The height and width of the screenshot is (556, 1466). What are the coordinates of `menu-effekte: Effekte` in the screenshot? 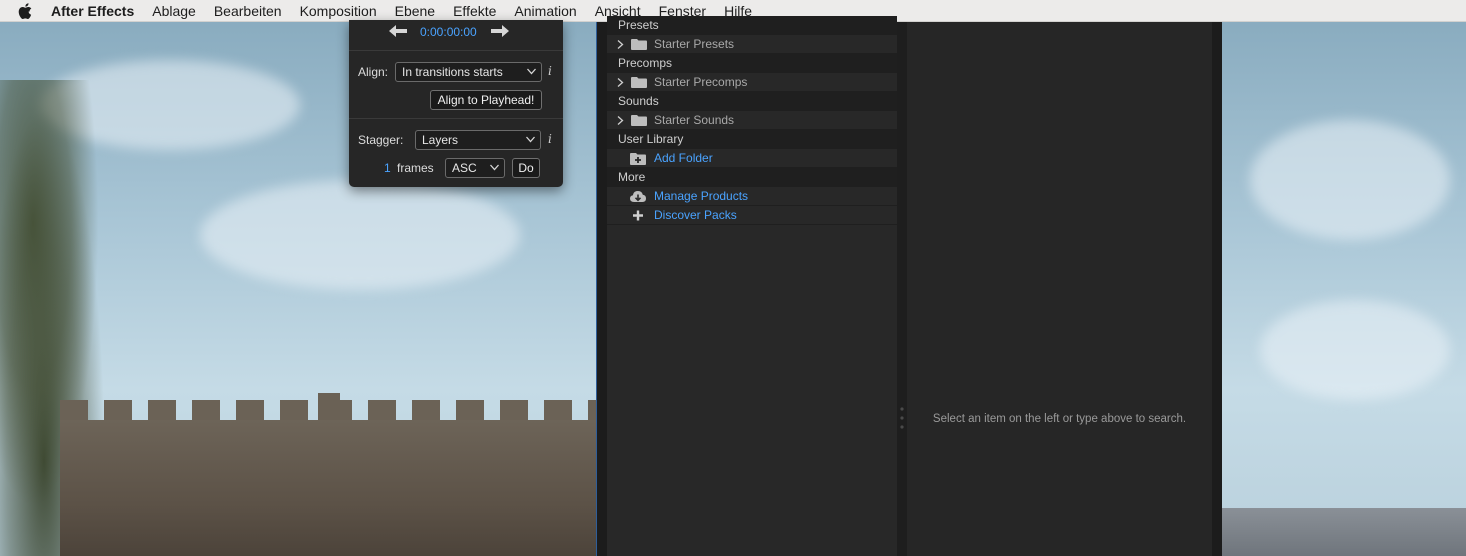 It's located at (474, 11).